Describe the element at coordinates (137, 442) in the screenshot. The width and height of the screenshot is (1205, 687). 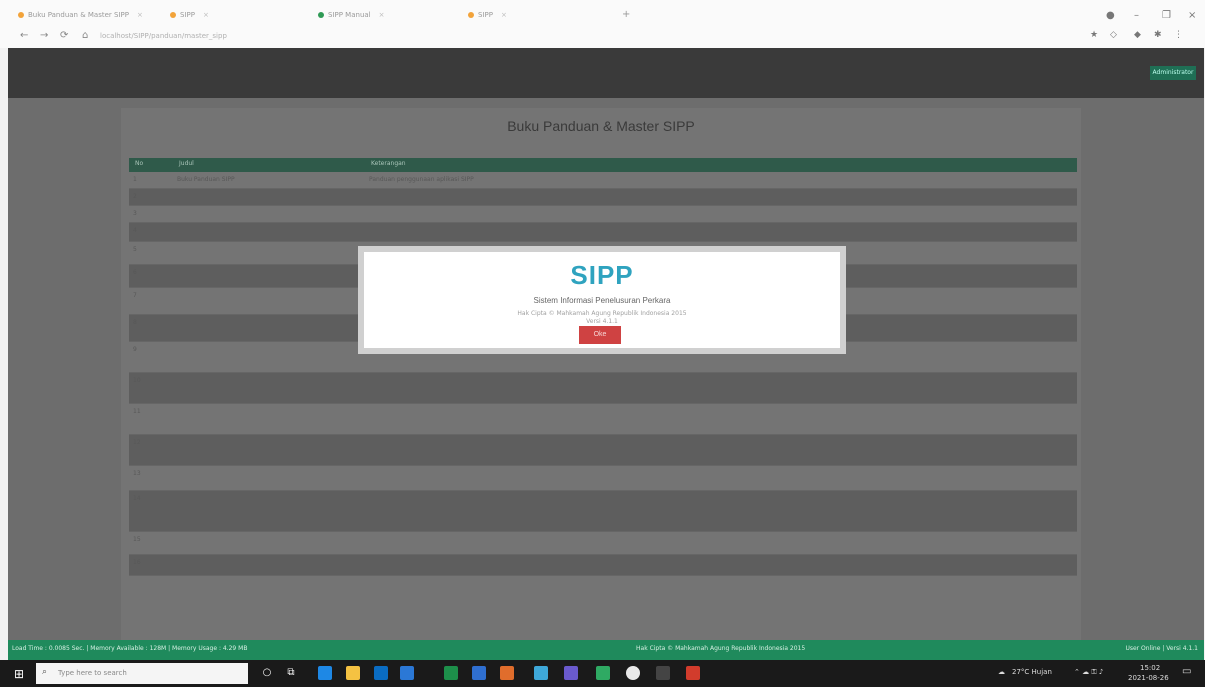
I see `row-number: 12` at that location.